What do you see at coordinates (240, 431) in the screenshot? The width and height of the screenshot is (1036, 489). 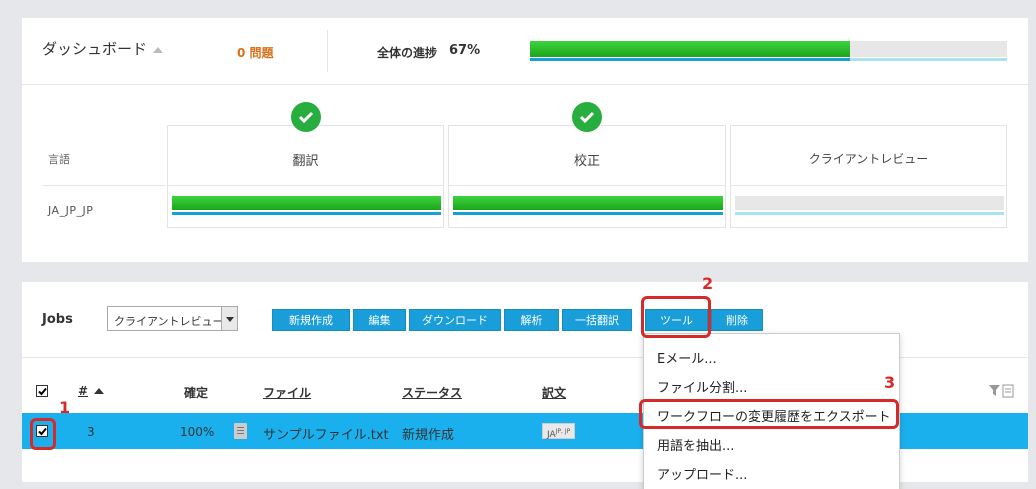 I see `file-icon` at bounding box center [240, 431].